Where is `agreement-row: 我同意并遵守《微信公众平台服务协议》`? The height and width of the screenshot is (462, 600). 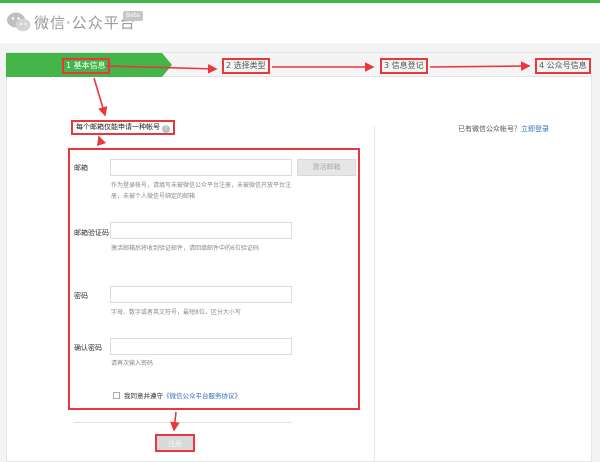
agreement-row: 我同意并遵守《微信公众平台服务协议》 is located at coordinates (177, 396).